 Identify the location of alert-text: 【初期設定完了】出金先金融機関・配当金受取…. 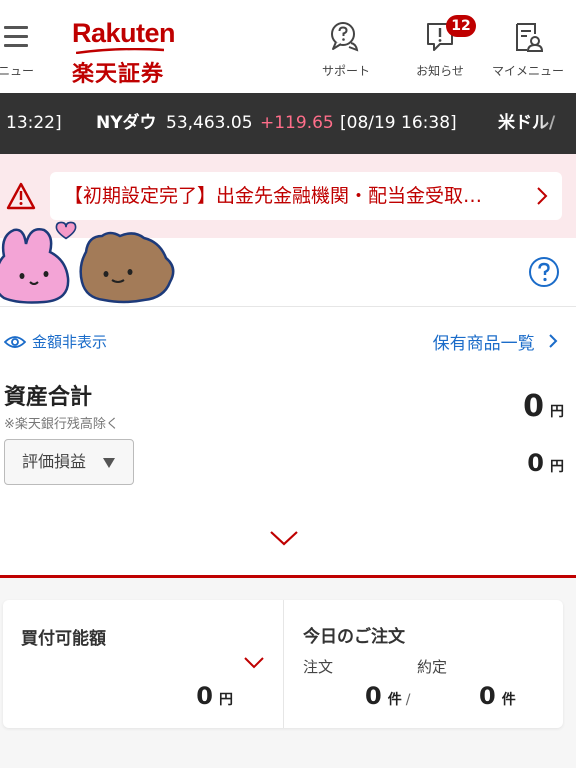
(273, 196).